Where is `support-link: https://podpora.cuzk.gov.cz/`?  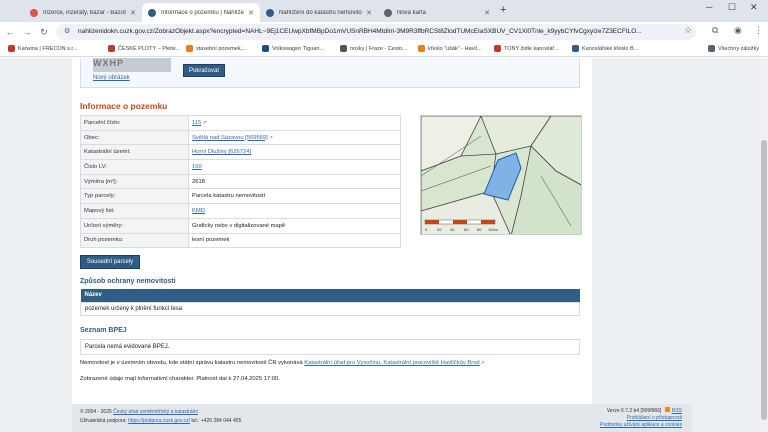
support-link: https://podpora.cuzk.gov.cz/ is located at coordinates (159, 421).